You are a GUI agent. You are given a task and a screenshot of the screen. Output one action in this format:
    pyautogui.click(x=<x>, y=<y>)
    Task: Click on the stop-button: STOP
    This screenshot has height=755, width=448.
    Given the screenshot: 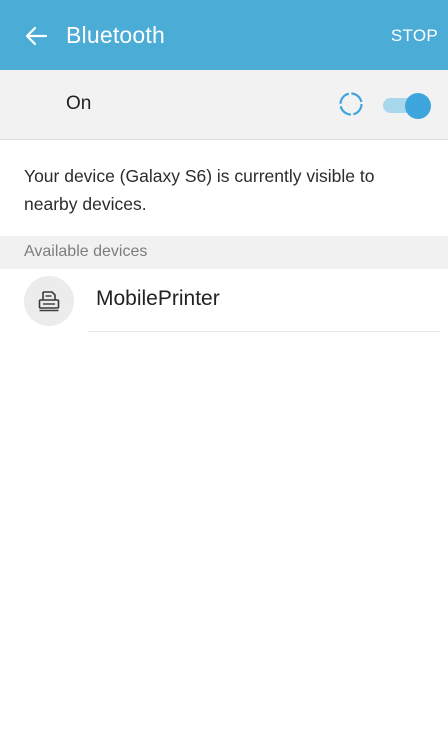 What is the action you would take?
    pyautogui.click(x=414, y=36)
    